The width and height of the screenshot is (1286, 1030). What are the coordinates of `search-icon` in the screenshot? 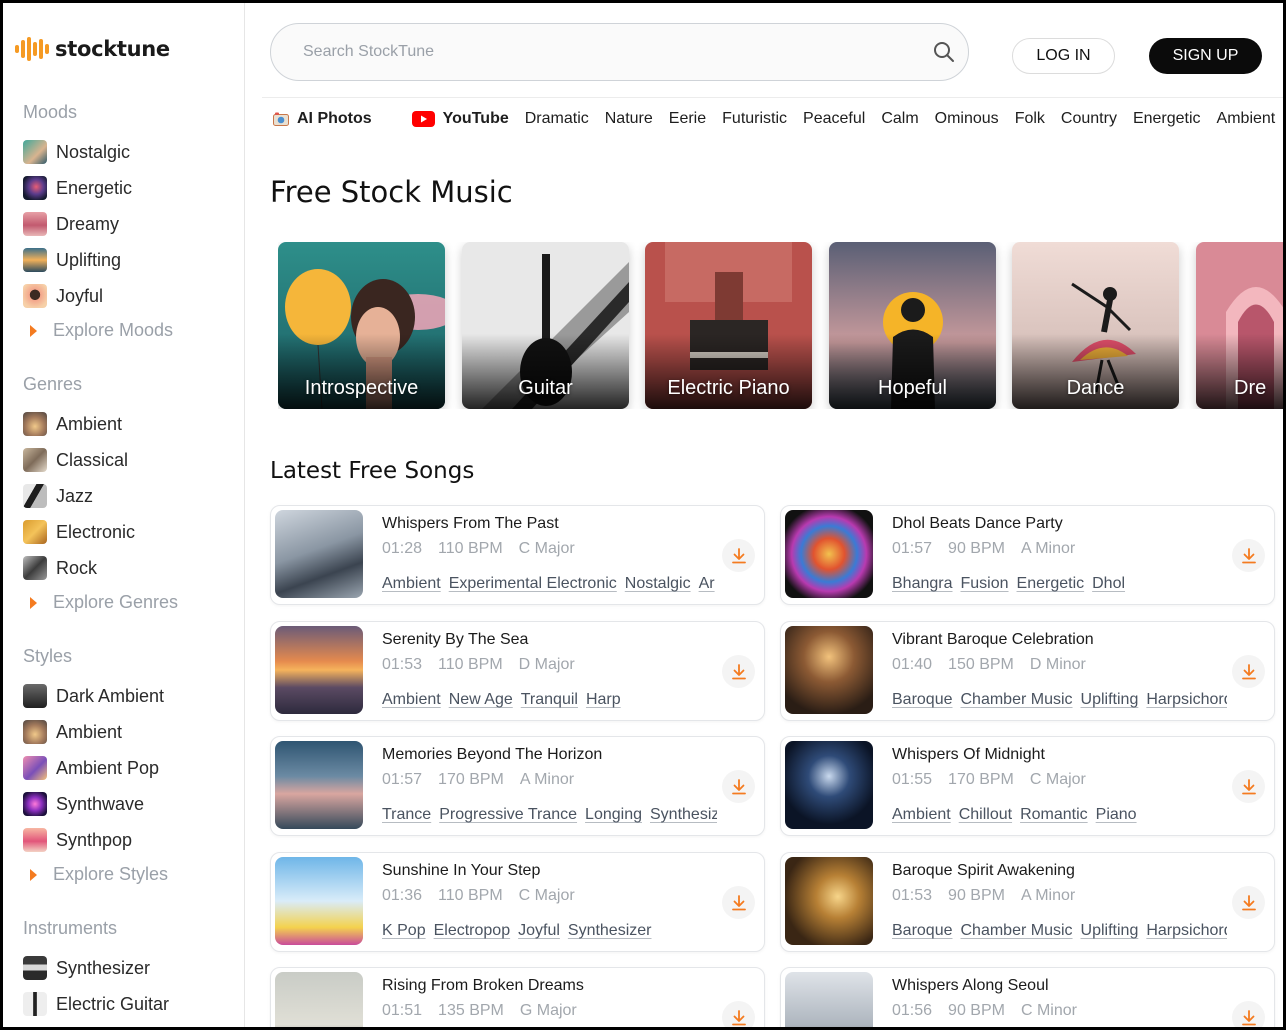 It's located at (944, 52).